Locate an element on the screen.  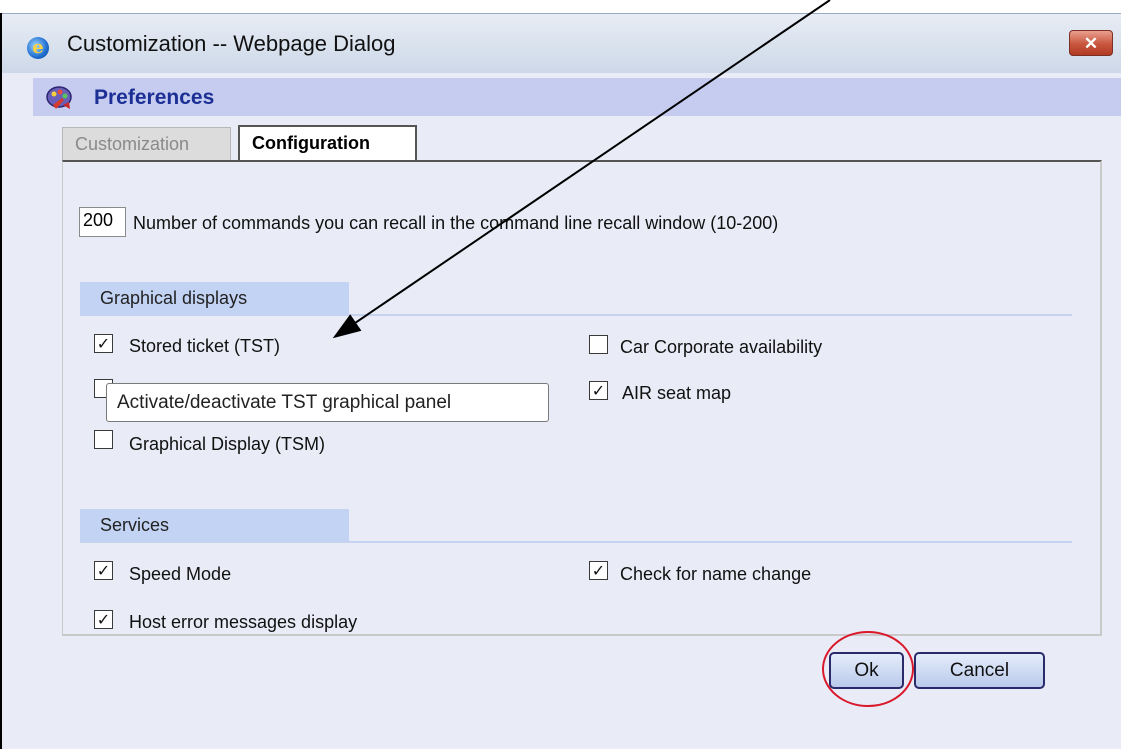
speed-mode-checkbox: ✓ is located at coordinates (103, 570).